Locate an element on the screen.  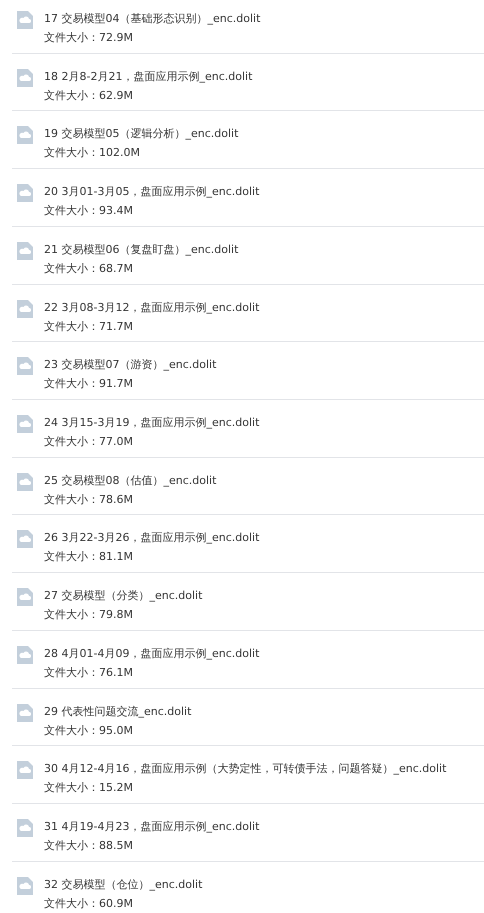
file-row: 22 3月08-3月12，盘面应用示例_enc.dolit 文件大小：71.7M is located at coordinates (248, 313).